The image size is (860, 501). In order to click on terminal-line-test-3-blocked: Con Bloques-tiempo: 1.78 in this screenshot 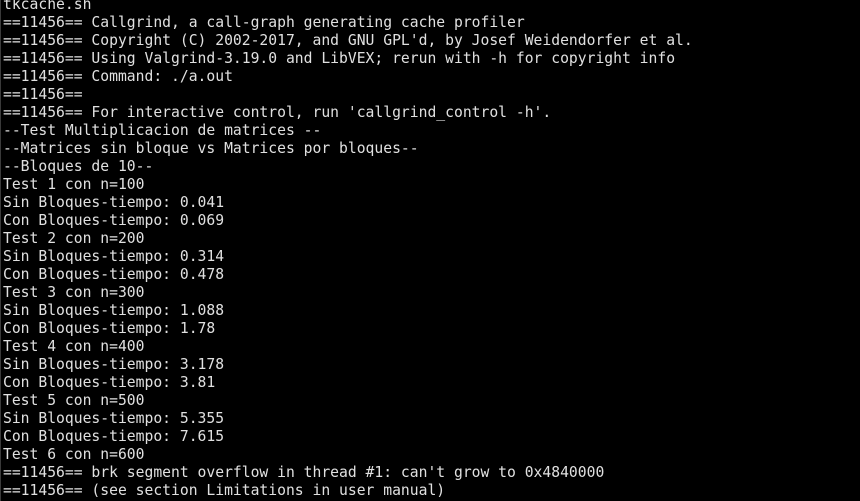, I will do `click(109, 328)`.